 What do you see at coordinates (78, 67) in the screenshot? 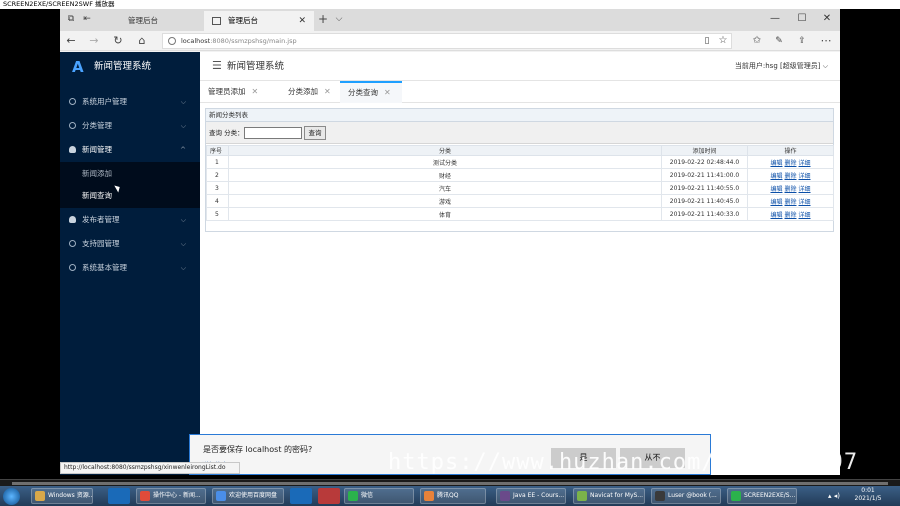
I see `logo-icon: A` at bounding box center [78, 67].